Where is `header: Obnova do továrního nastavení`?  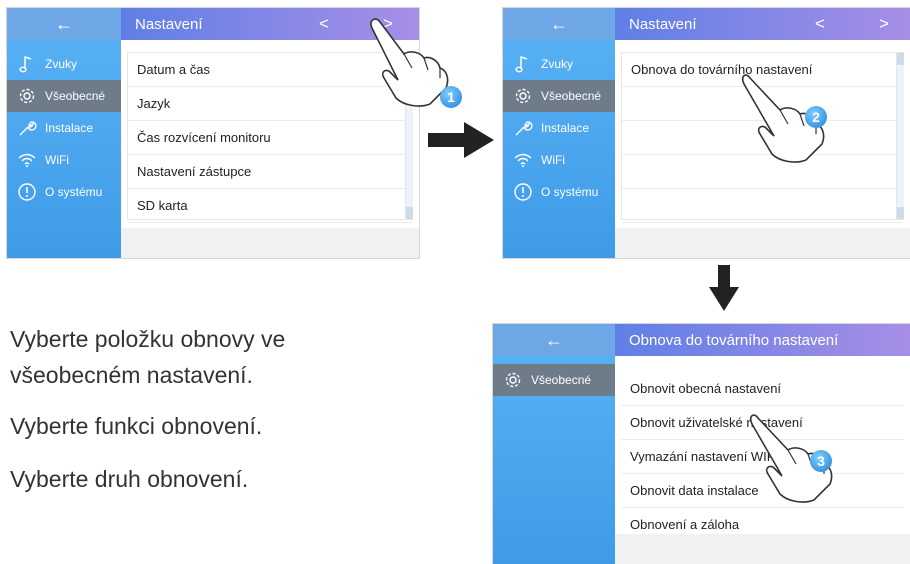
header: Obnova do továrního nastavení is located at coordinates (762, 340).